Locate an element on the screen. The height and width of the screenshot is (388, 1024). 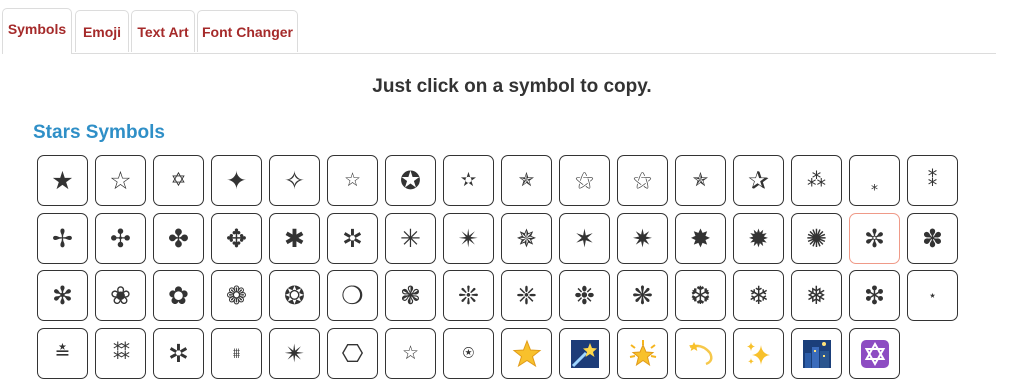
dizzy-emoji-icon is located at coordinates (700, 353).